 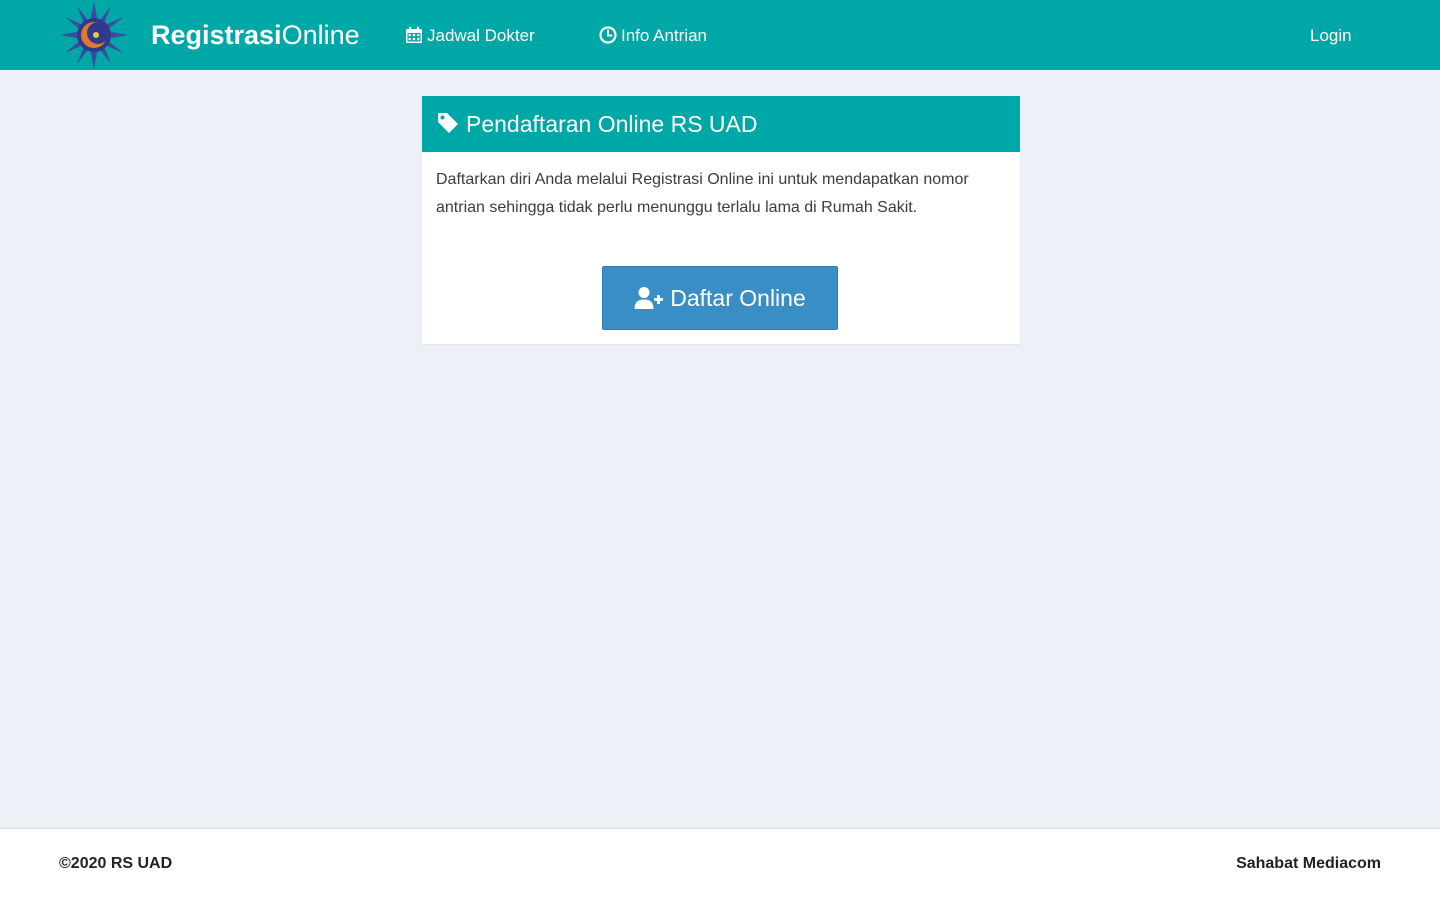 What do you see at coordinates (664, 35) in the screenshot?
I see `nav-antrian-label: Info Antrian` at bounding box center [664, 35].